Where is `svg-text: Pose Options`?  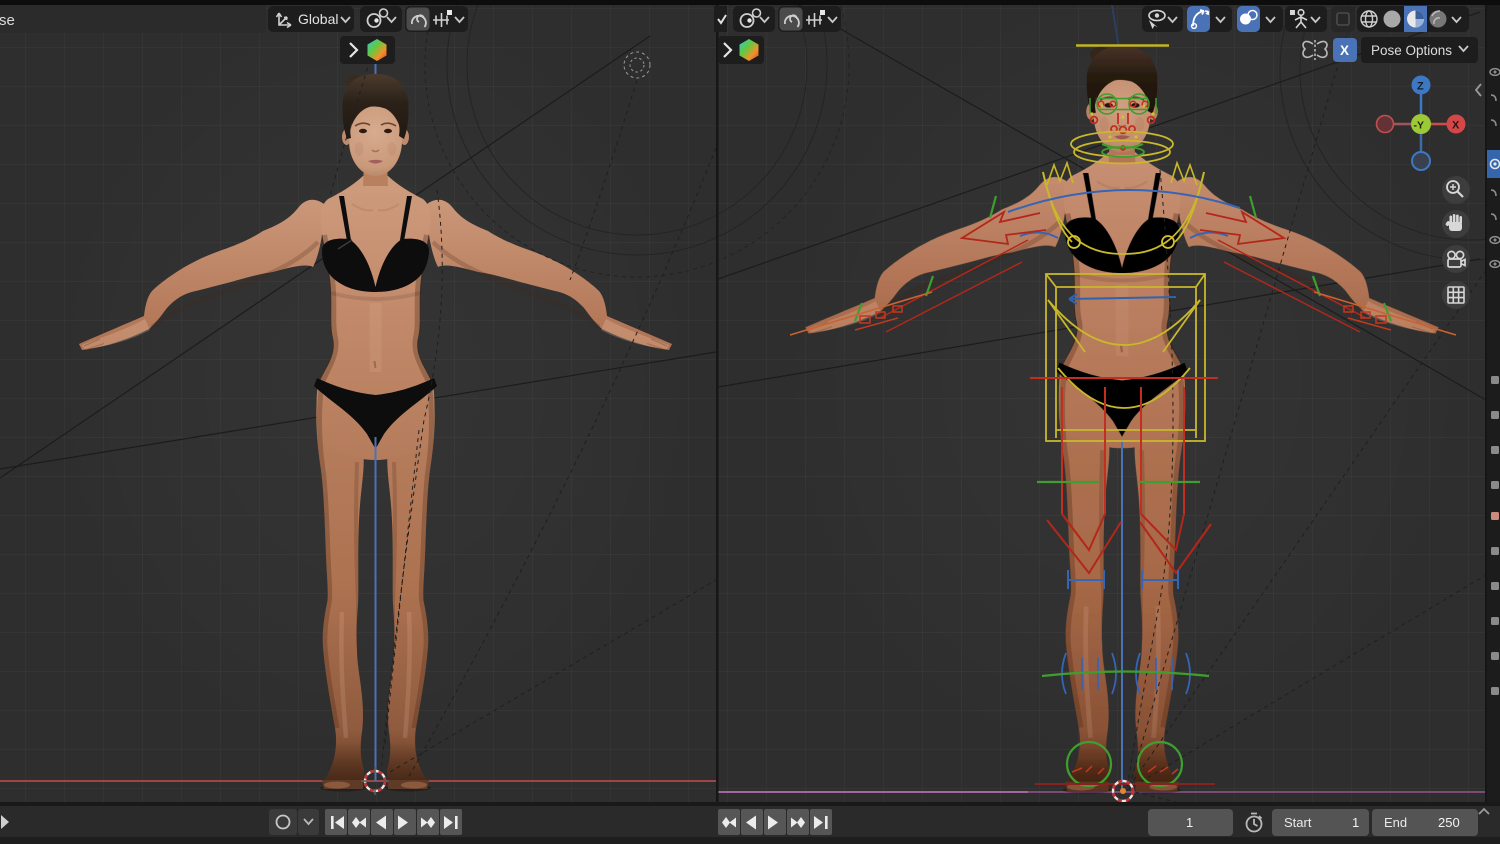 svg-text: Pose Options is located at coordinates (1411, 50).